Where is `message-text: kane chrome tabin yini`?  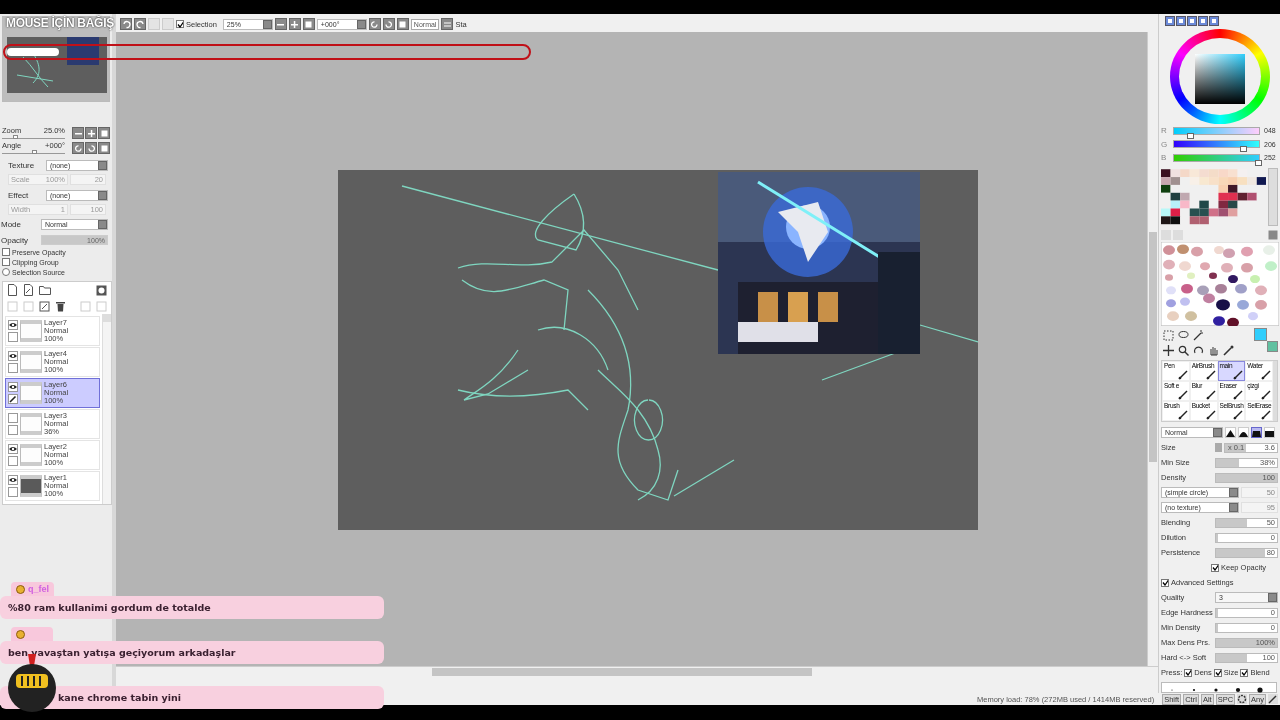
message-text: kane chrome tabin yini is located at coordinates (119, 697).